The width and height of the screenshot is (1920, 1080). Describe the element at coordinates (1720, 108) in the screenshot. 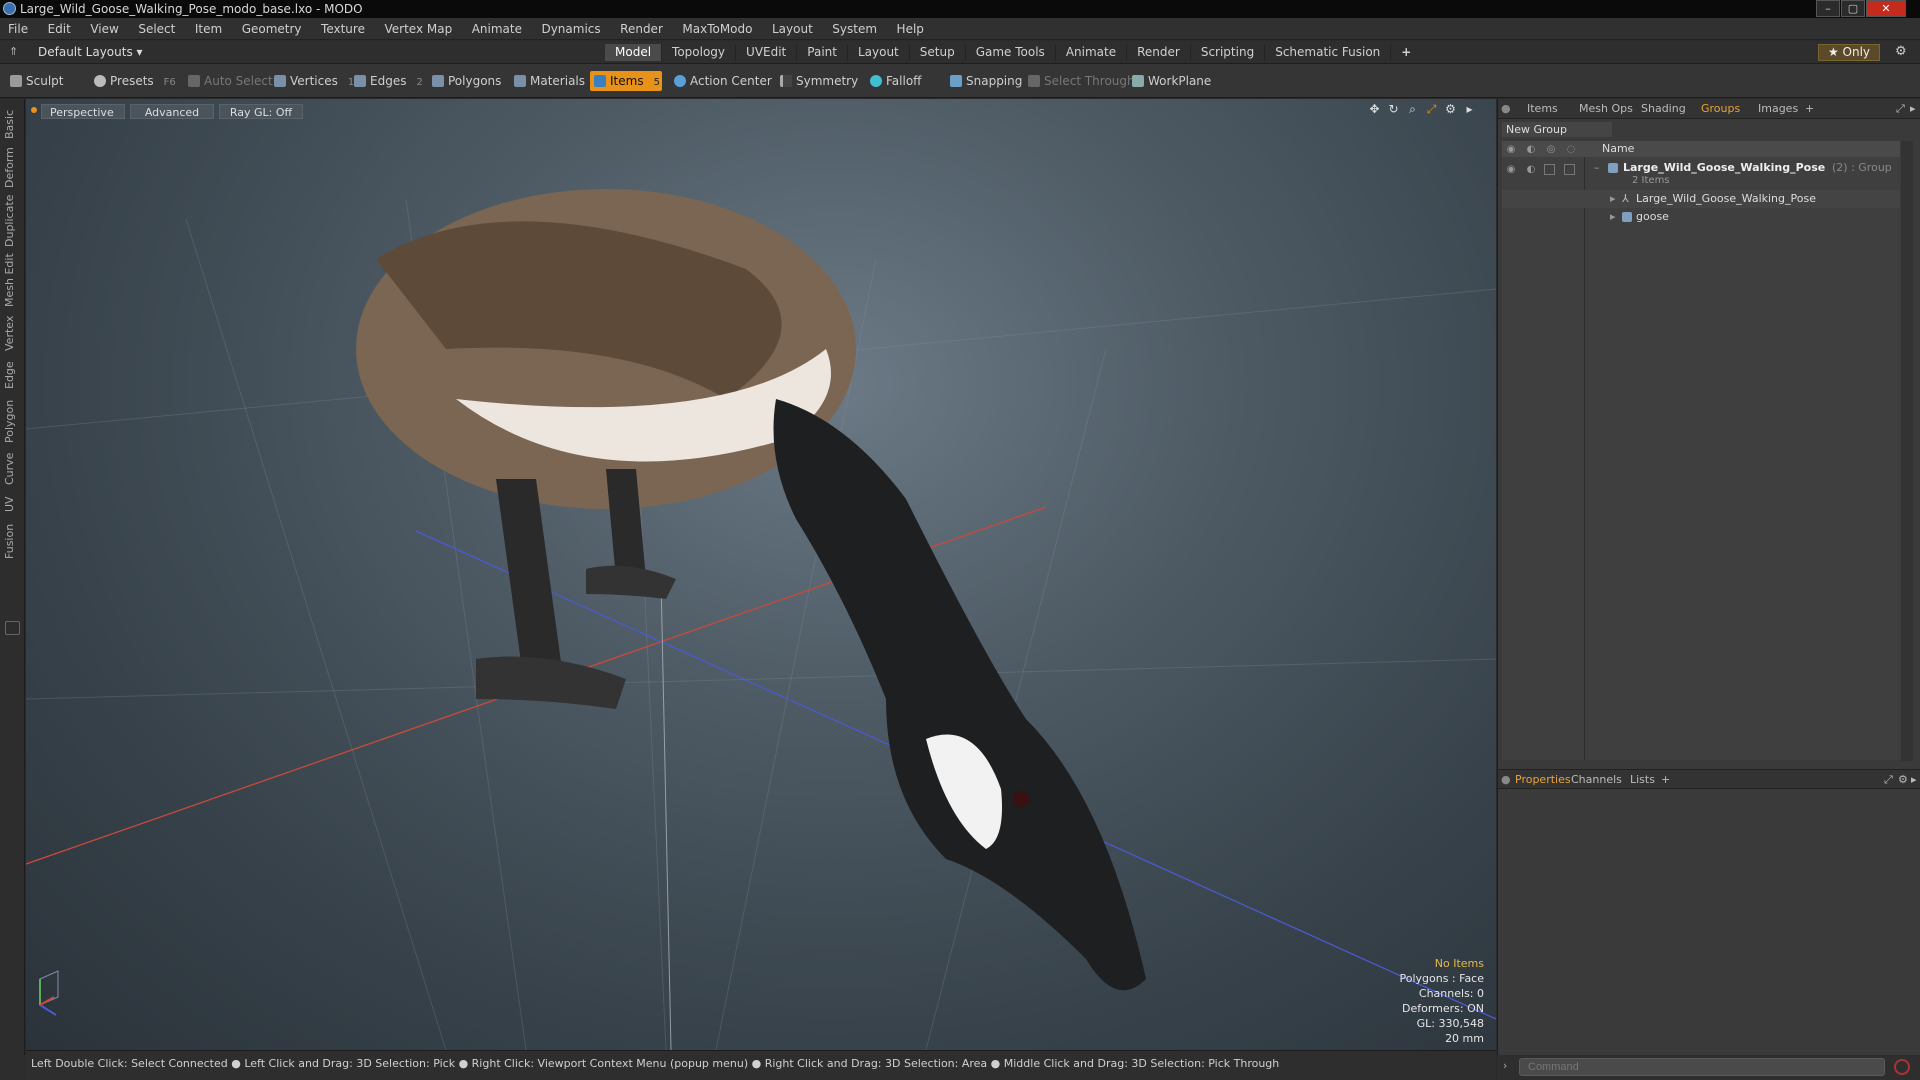

I see `tab-groups: Groups` at that location.